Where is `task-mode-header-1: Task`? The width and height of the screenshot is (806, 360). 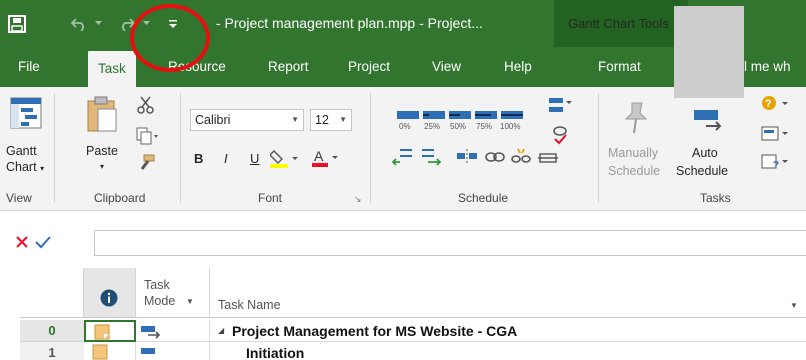 task-mode-header-1: Task is located at coordinates (157, 285).